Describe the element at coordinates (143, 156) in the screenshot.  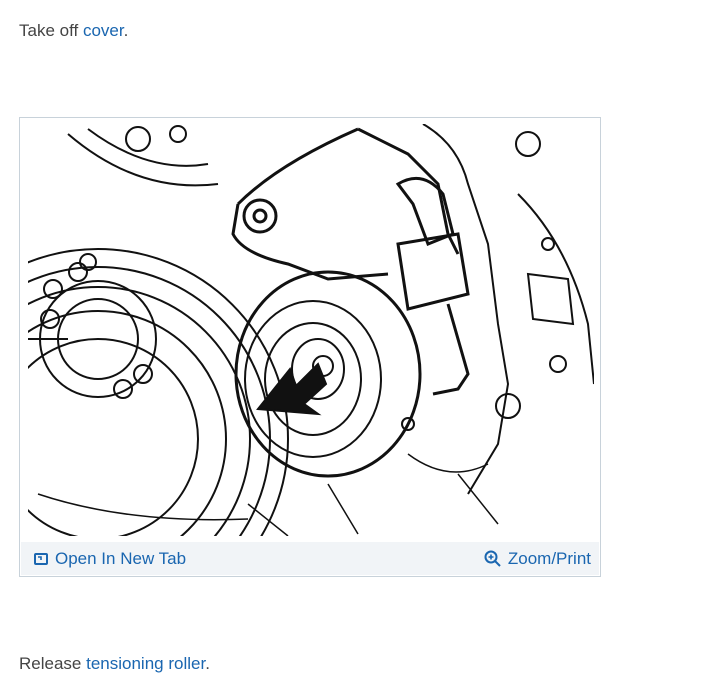
I see `upper-pulley` at that location.